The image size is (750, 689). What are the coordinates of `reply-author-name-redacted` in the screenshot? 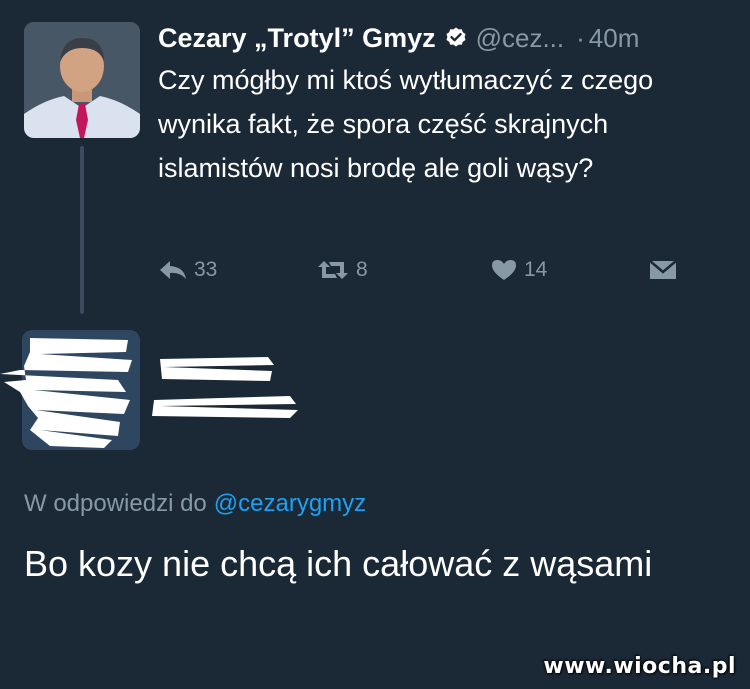 It's located at (218, 370).